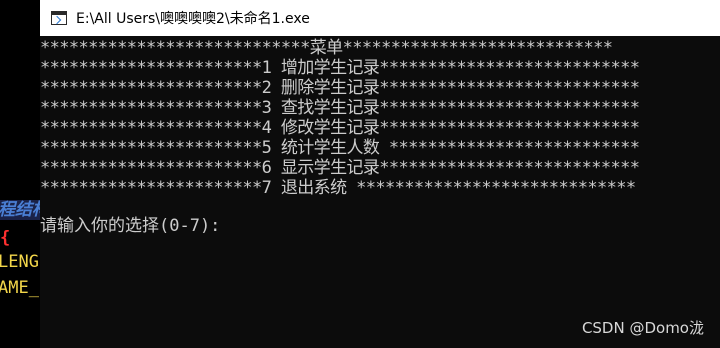 The width and height of the screenshot is (720, 348). What do you see at coordinates (59, 18) in the screenshot?
I see `console-app-icon` at bounding box center [59, 18].